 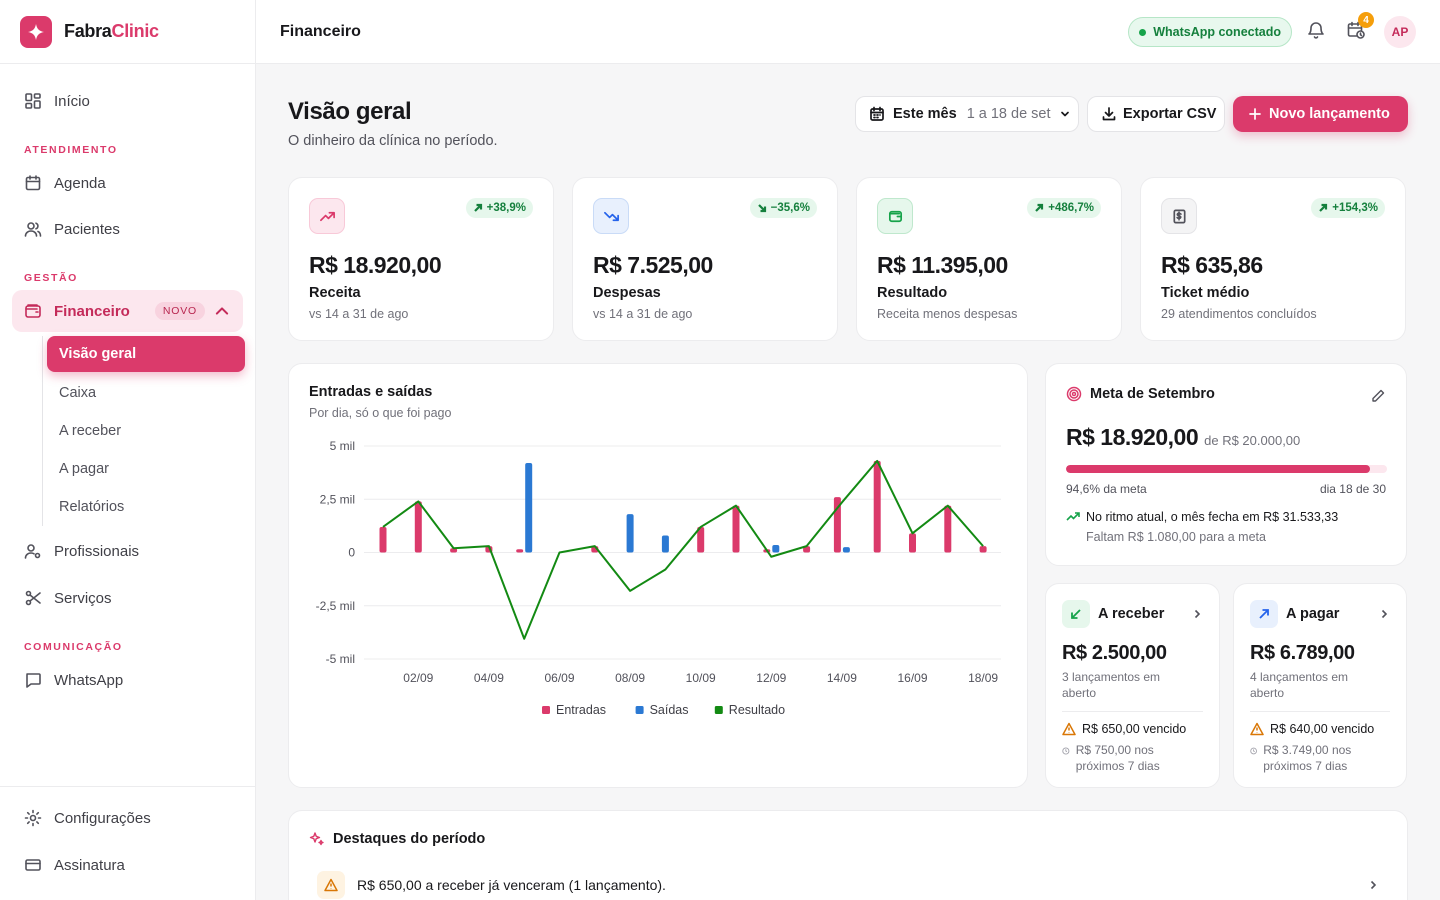 What do you see at coordinates (316, 839) in the screenshot?
I see `sparkles-icon` at bounding box center [316, 839].